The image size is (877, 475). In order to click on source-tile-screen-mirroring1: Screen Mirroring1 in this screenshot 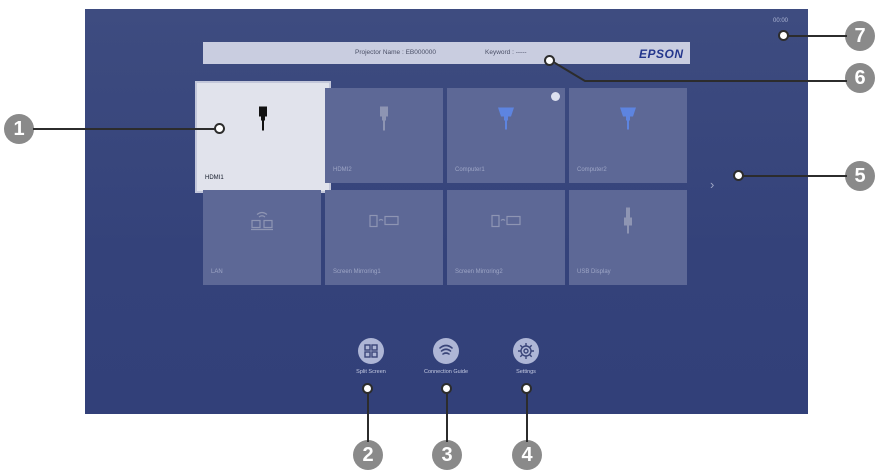, I will do `click(384, 237)`.